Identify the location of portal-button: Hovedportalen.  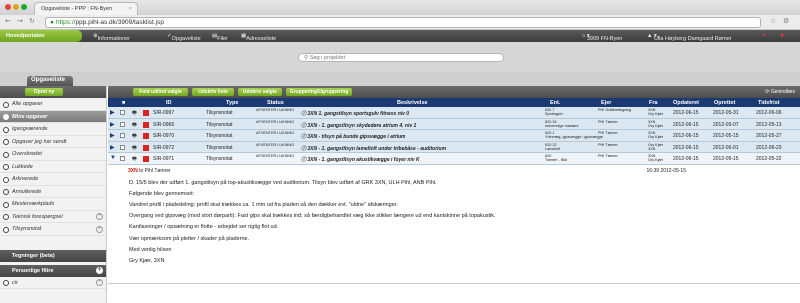
(41, 36).